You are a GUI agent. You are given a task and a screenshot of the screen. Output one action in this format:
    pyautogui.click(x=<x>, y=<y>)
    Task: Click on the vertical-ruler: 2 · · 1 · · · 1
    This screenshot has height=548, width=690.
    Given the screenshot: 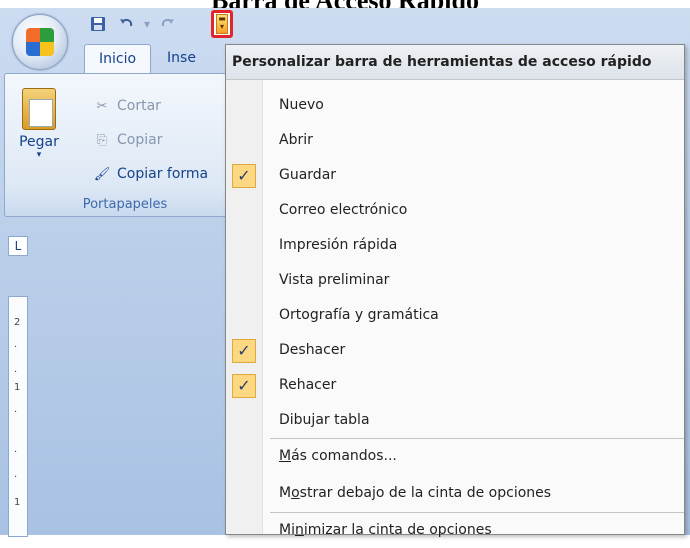 What is the action you would take?
    pyautogui.click(x=18, y=416)
    